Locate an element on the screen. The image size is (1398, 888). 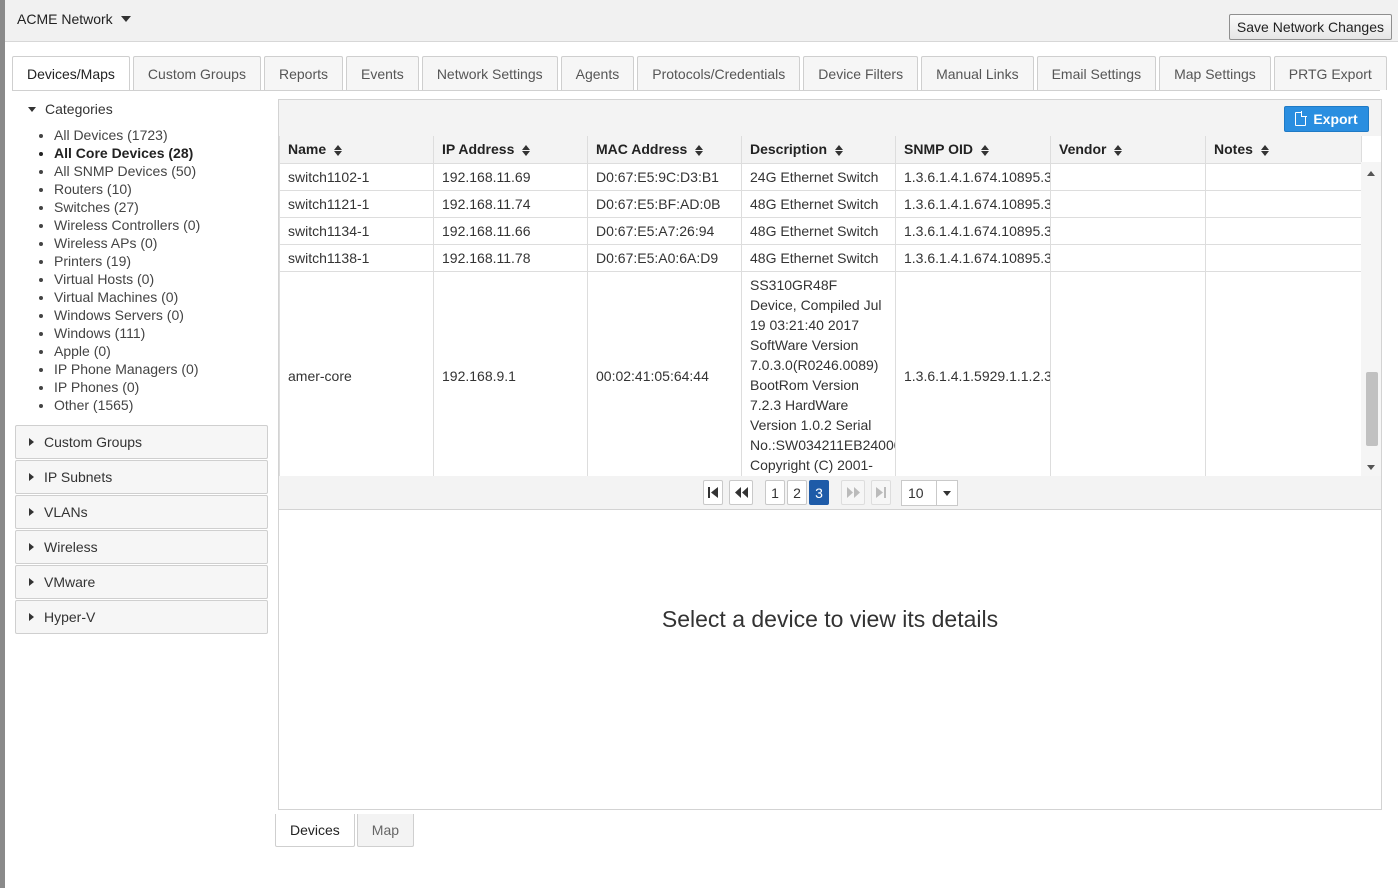
page-button-2: 2 is located at coordinates (797, 492).